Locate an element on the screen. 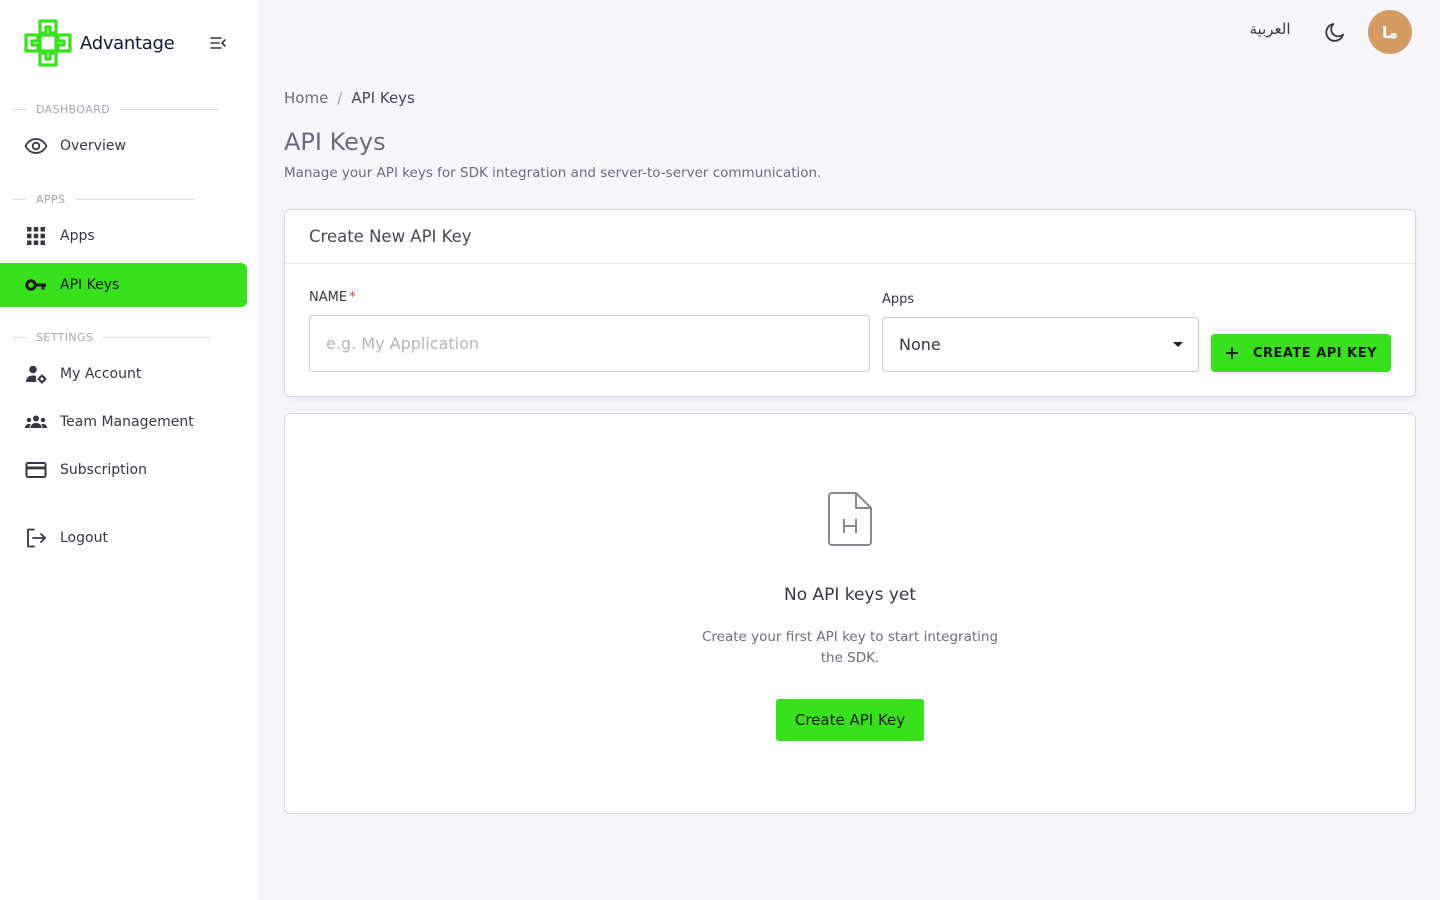 Image resolution: width=1440 pixels, height=900 pixels. sidebar-item-label: Team Management is located at coordinates (127, 422).